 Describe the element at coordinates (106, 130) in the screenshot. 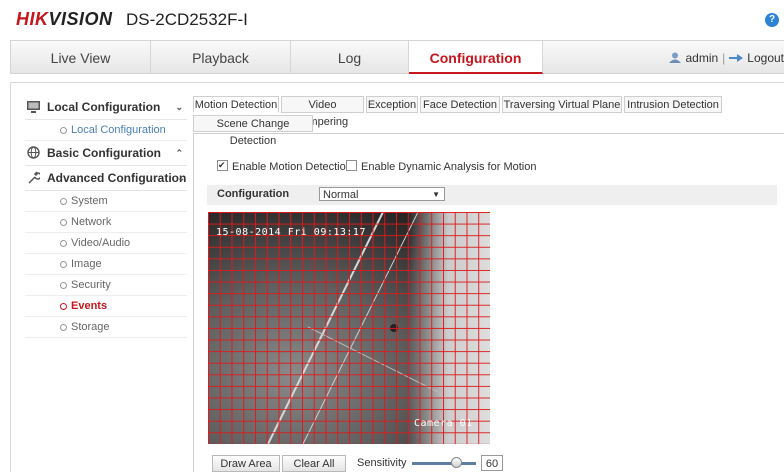

I see `sidebar-item-local-configuration: Local Configuration` at that location.